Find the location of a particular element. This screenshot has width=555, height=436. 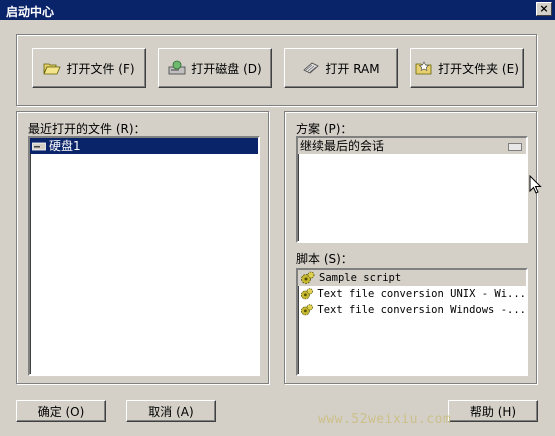

cancel-label: 取消 (A) is located at coordinates (171, 411).